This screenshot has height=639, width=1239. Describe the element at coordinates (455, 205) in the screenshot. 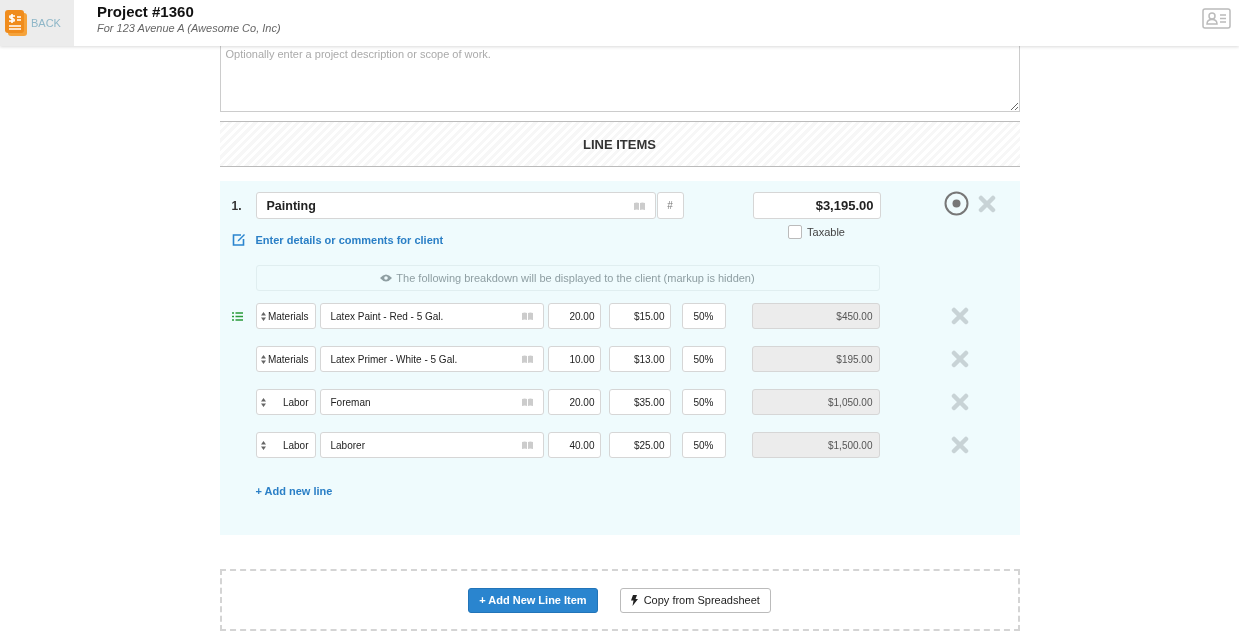

I see `item-name-field: Painting` at that location.